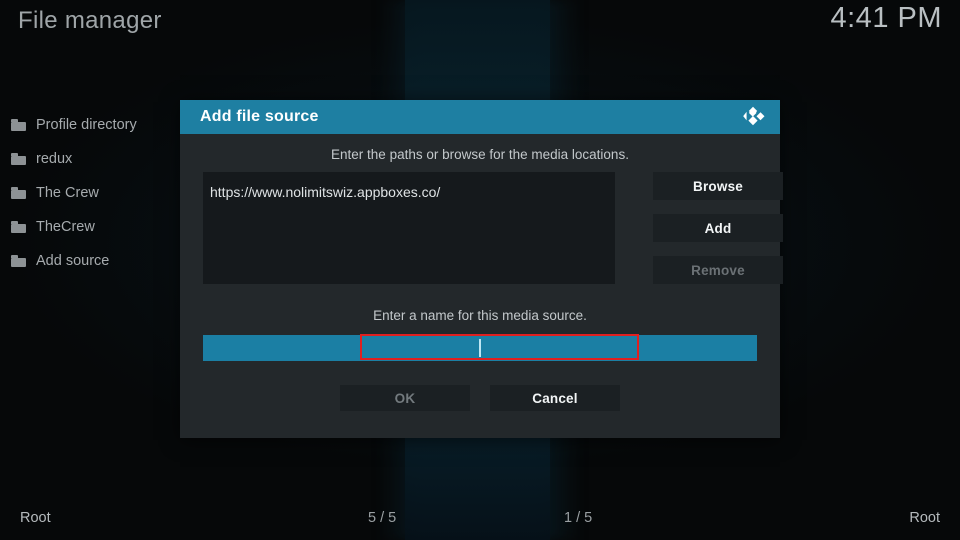  Describe the element at coordinates (409, 186) in the screenshot. I see `path-list-item: https://www.nolimitswiz.appboxes.co/` at that location.